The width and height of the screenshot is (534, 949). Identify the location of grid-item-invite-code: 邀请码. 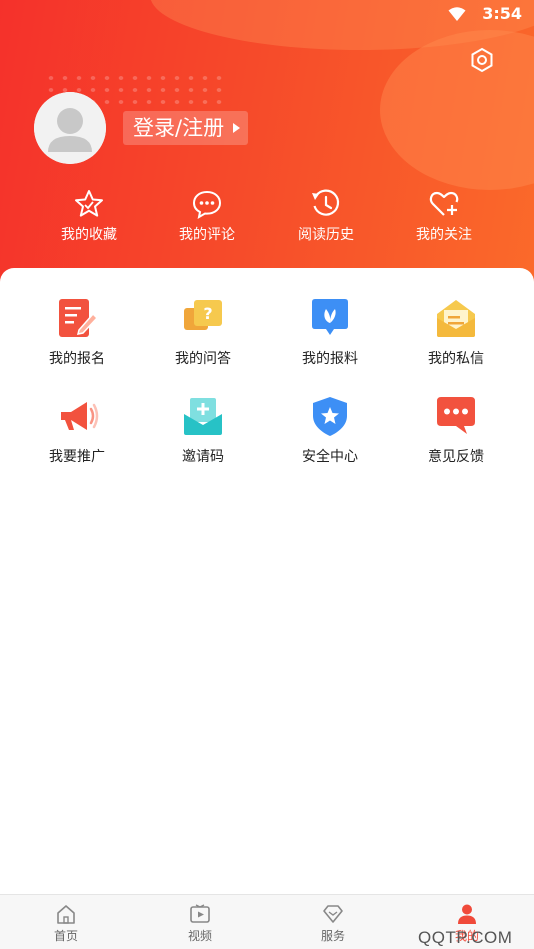
(203, 430).